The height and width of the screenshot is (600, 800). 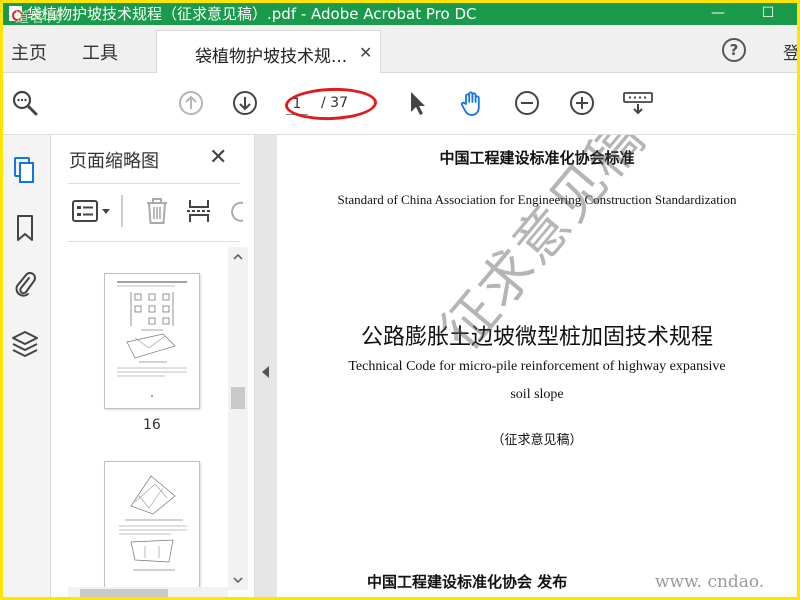 I want to click on maximize-button: ☐, so click(x=768, y=14).